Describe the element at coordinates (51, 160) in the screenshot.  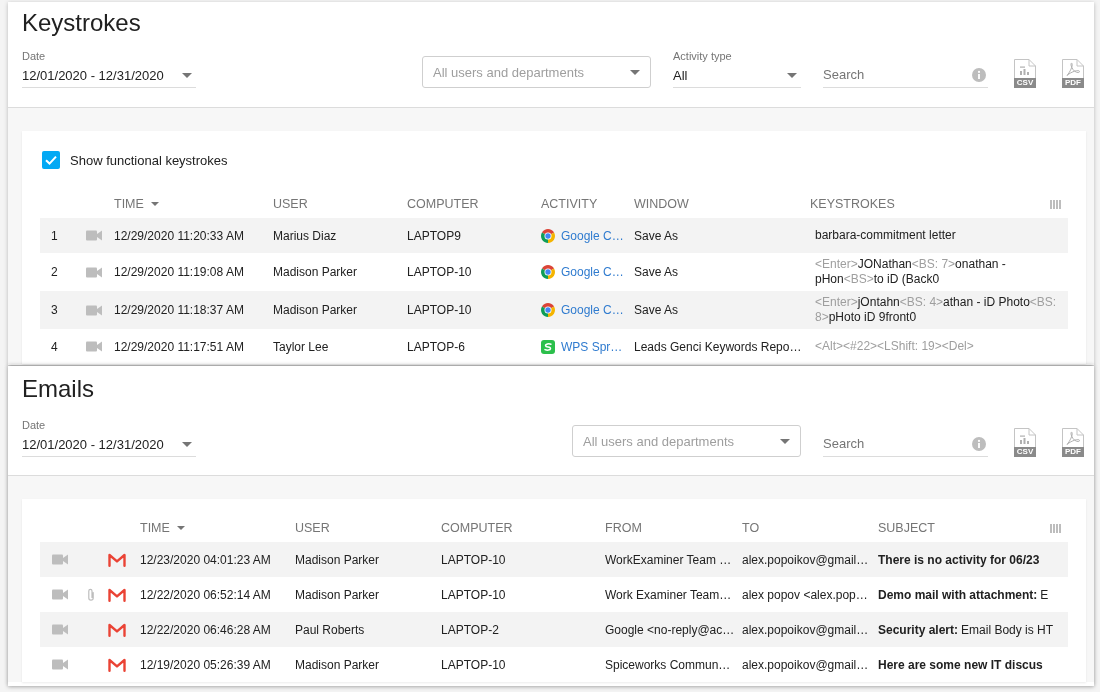
I see `checkbox` at that location.